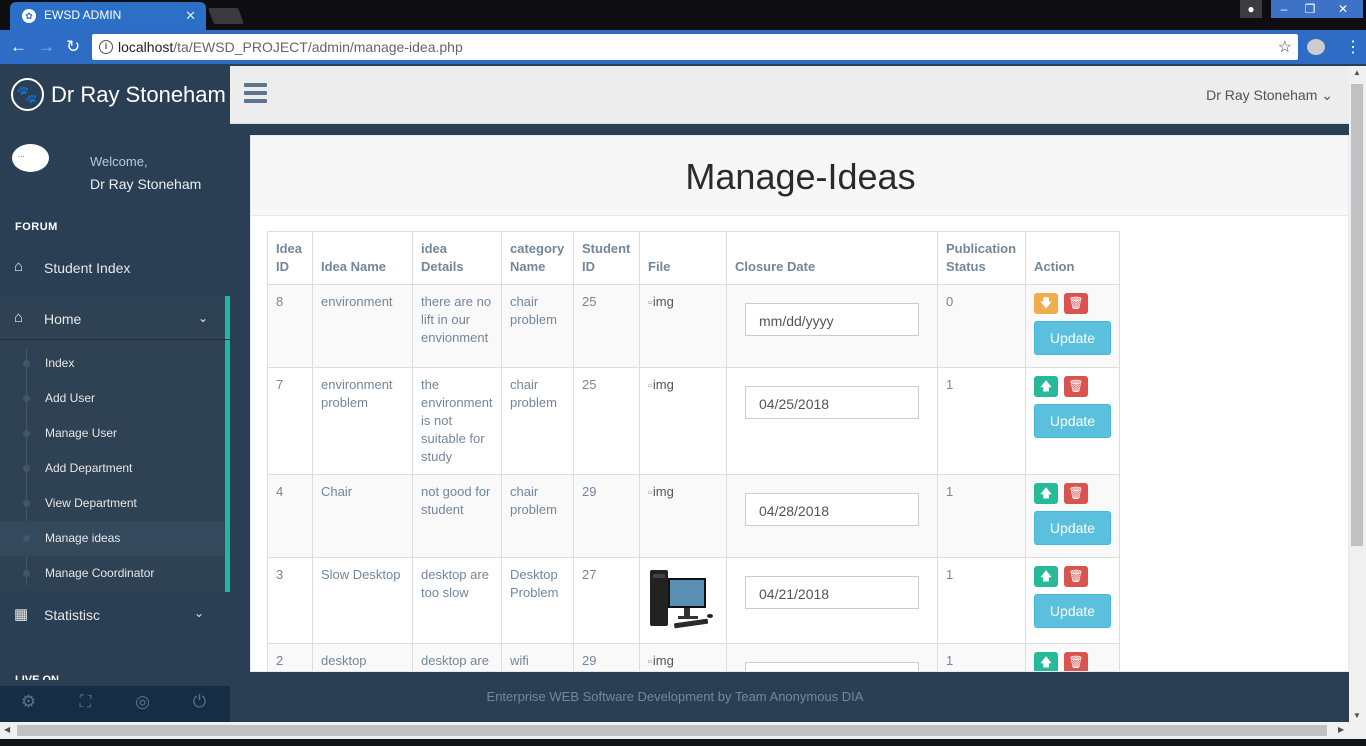  I want to click on browser-tab: ✿ EWSD ADMIN ✕, so click(108, 16).